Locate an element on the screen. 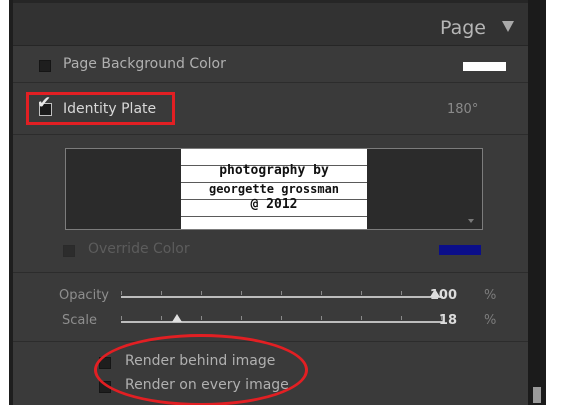 This screenshot has width=570, height=405. page-background-color-label: Page Background Color is located at coordinates (144, 64).